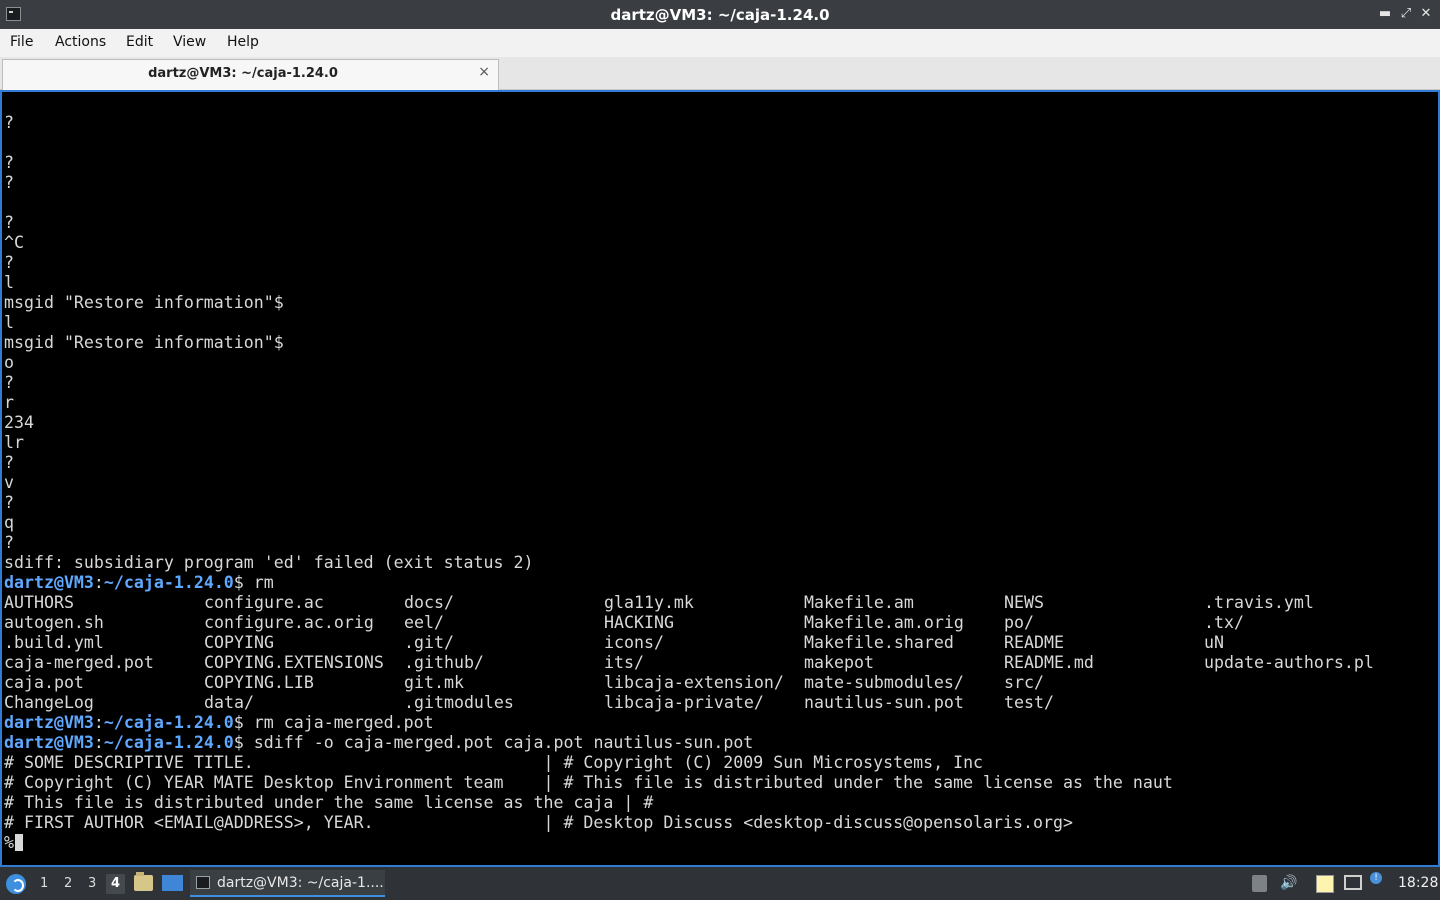 The image size is (1440, 900). I want to click on ls-entry: AUTHORS, so click(39, 602).